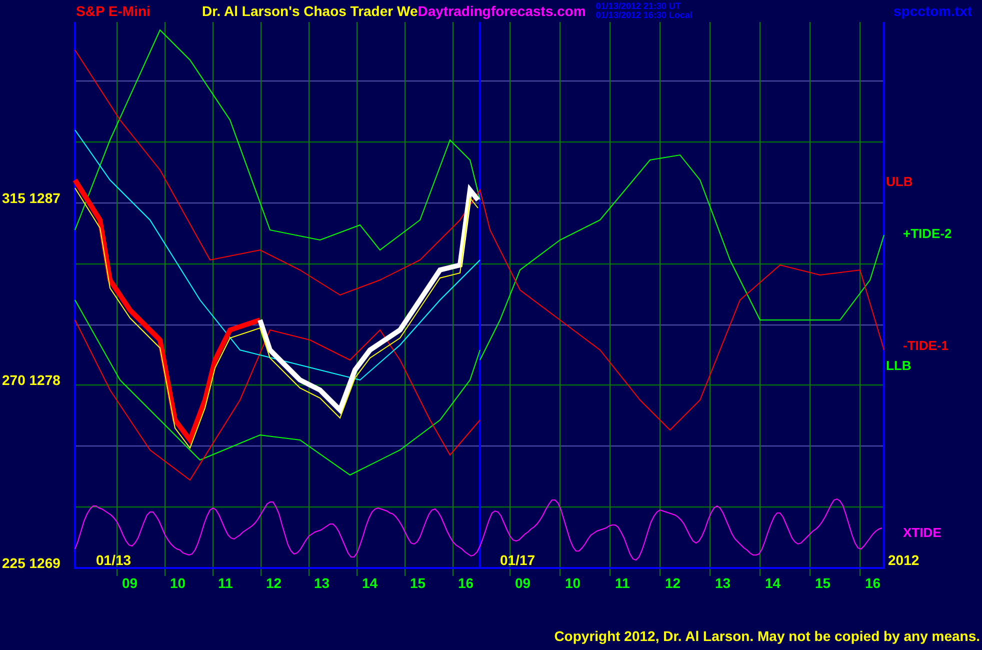 Image resolution: width=982 pixels, height=650 pixels. What do you see at coordinates (644, 15) in the screenshot?
I see `timestamp: 01/13/2012 16:30 Local` at bounding box center [644, 15].